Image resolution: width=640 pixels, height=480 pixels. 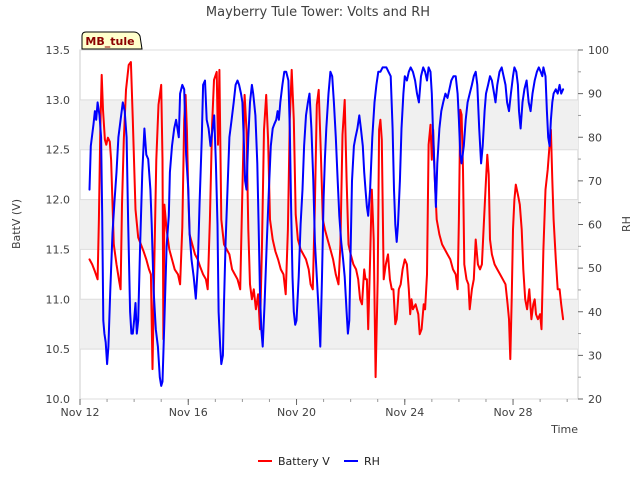 I want to click on x-tick-label: Nov 12, so click(x=80, y=412).